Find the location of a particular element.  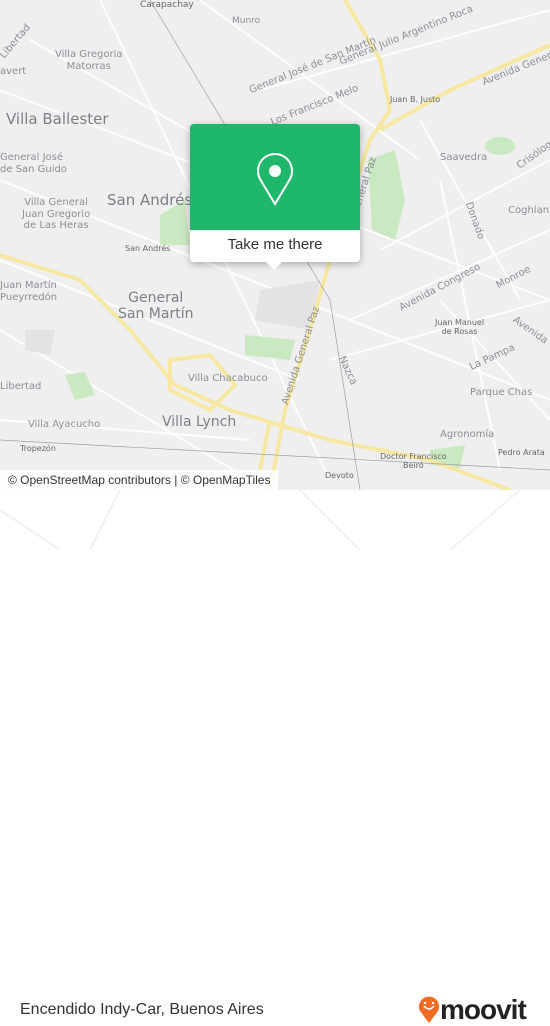

label-saavedra: Saavedra is located at coordinates (464, 157).